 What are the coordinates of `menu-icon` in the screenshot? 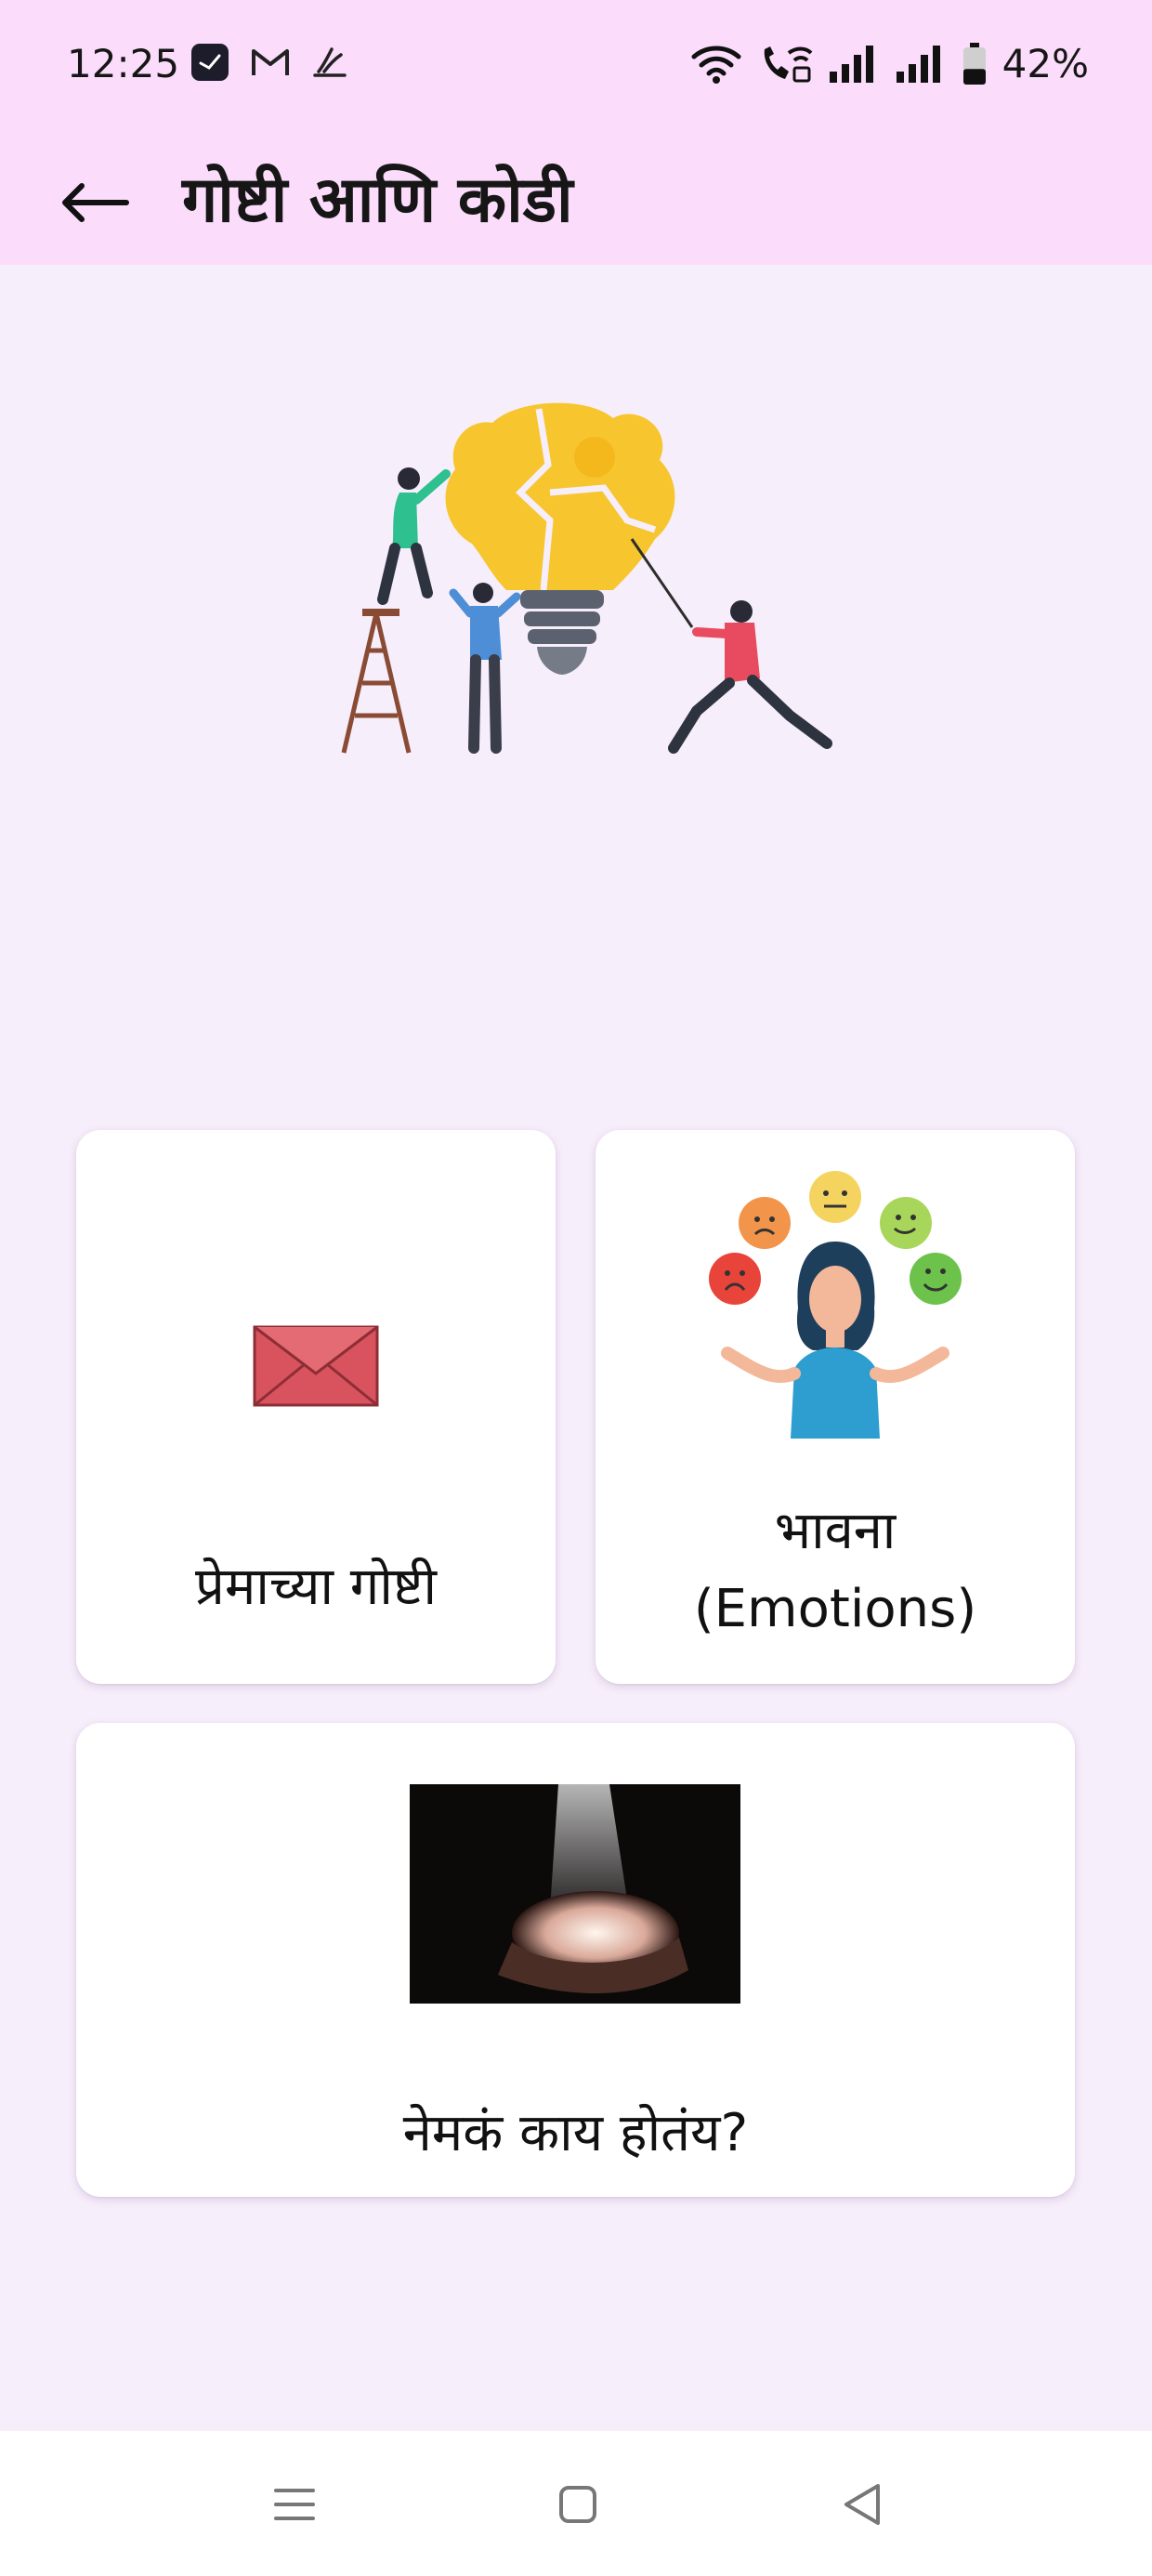 It's located at (294, 2504).